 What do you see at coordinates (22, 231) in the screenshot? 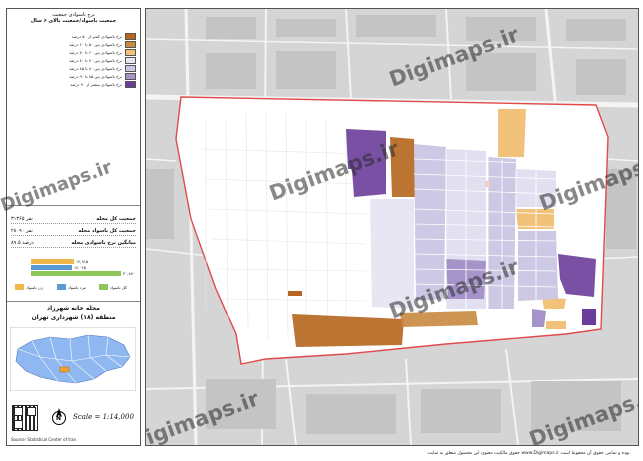
I see `stat-value: ۲۸۰۹۰ نفر` at bounding box center [22, 231].